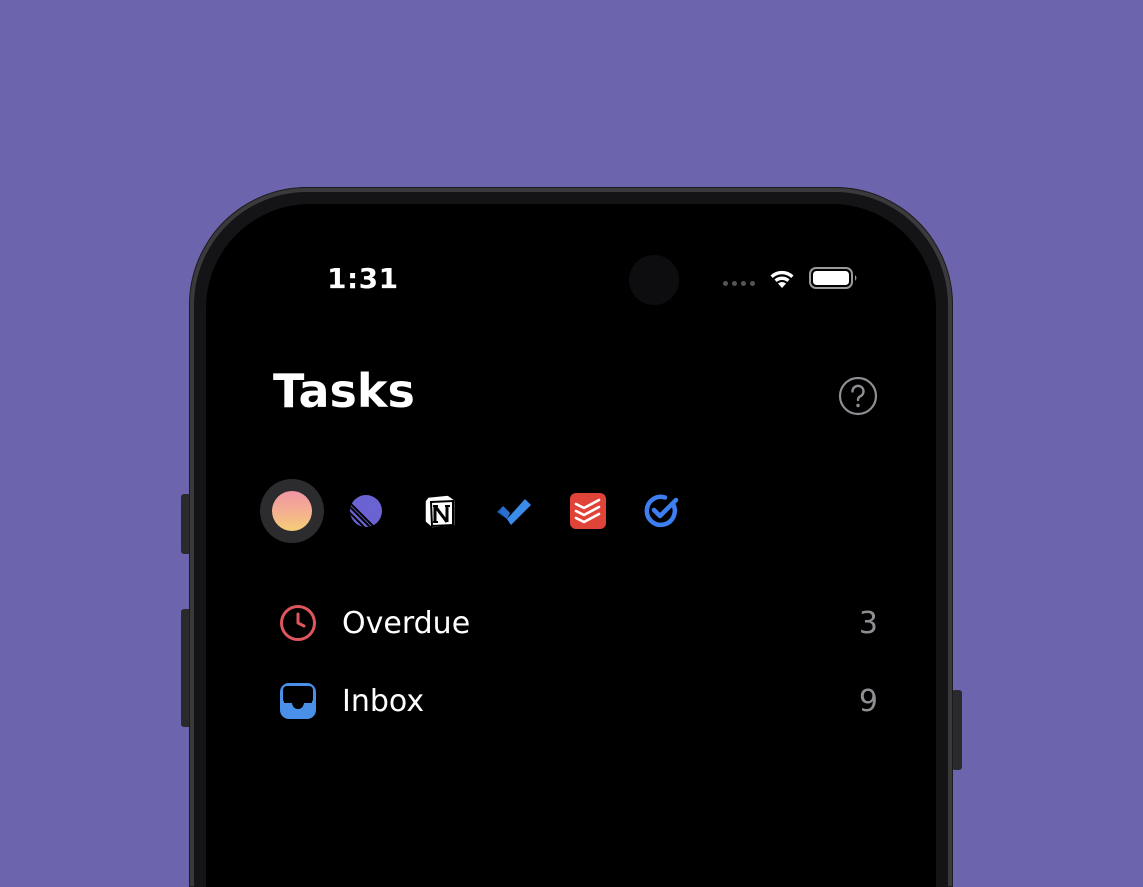 The width and height of the screenshot is (1143, 887). Describe the element at coordinates (298, 623) in the screenshot. I see `clock-icon` at that location.